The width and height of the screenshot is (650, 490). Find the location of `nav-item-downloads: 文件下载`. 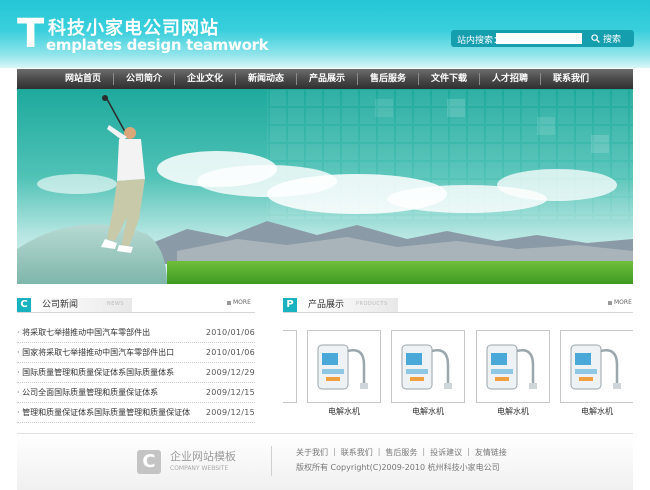

nav-item-downloads: 文件下载 is located at coordinates (449, 79).